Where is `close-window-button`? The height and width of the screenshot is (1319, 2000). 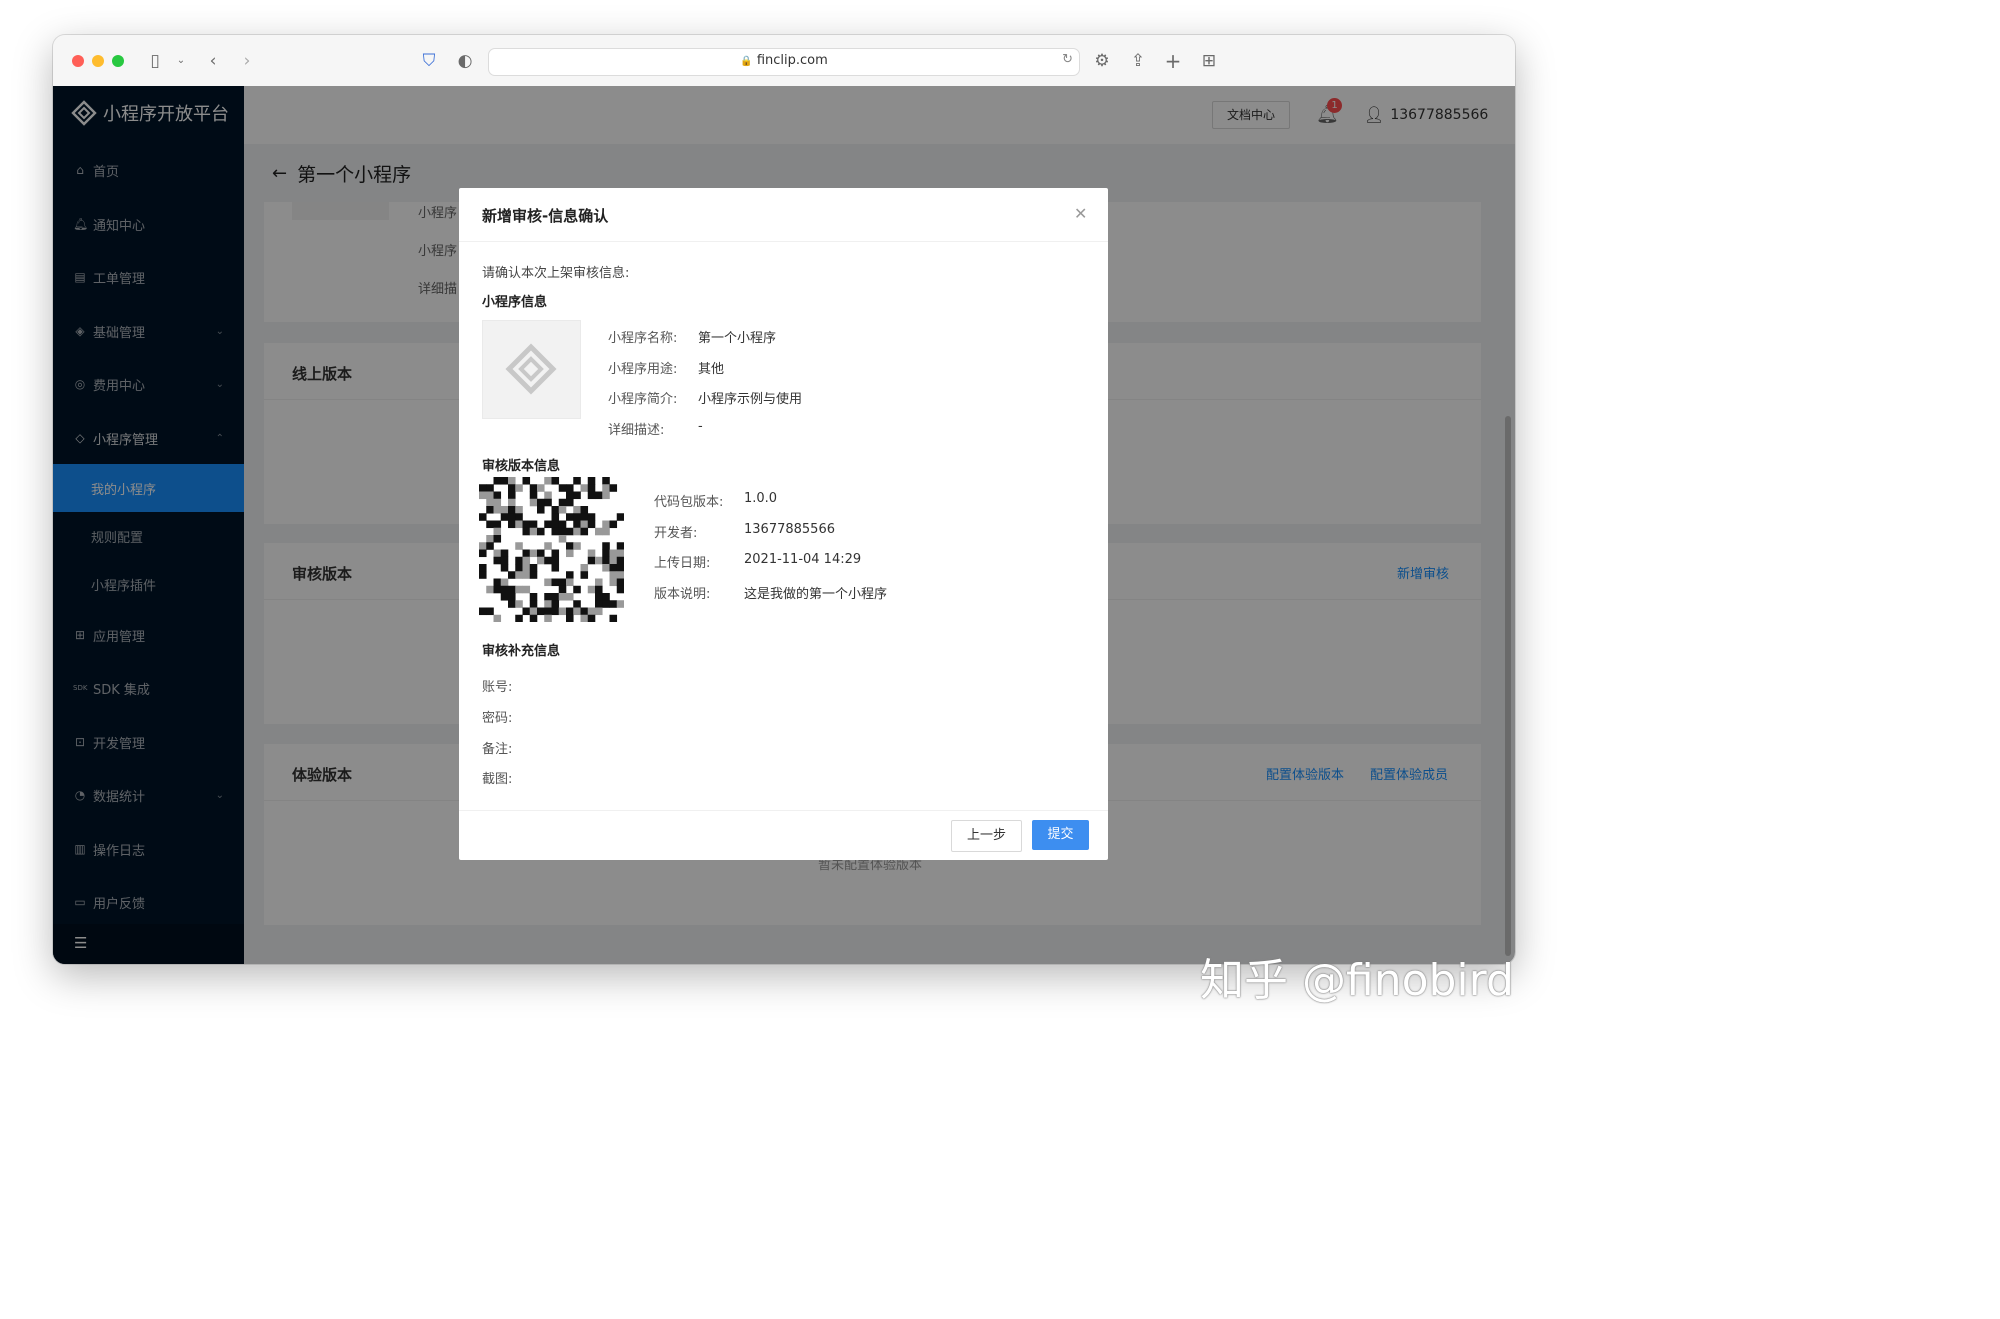 close-window-button is located at coordinates (78, 61).